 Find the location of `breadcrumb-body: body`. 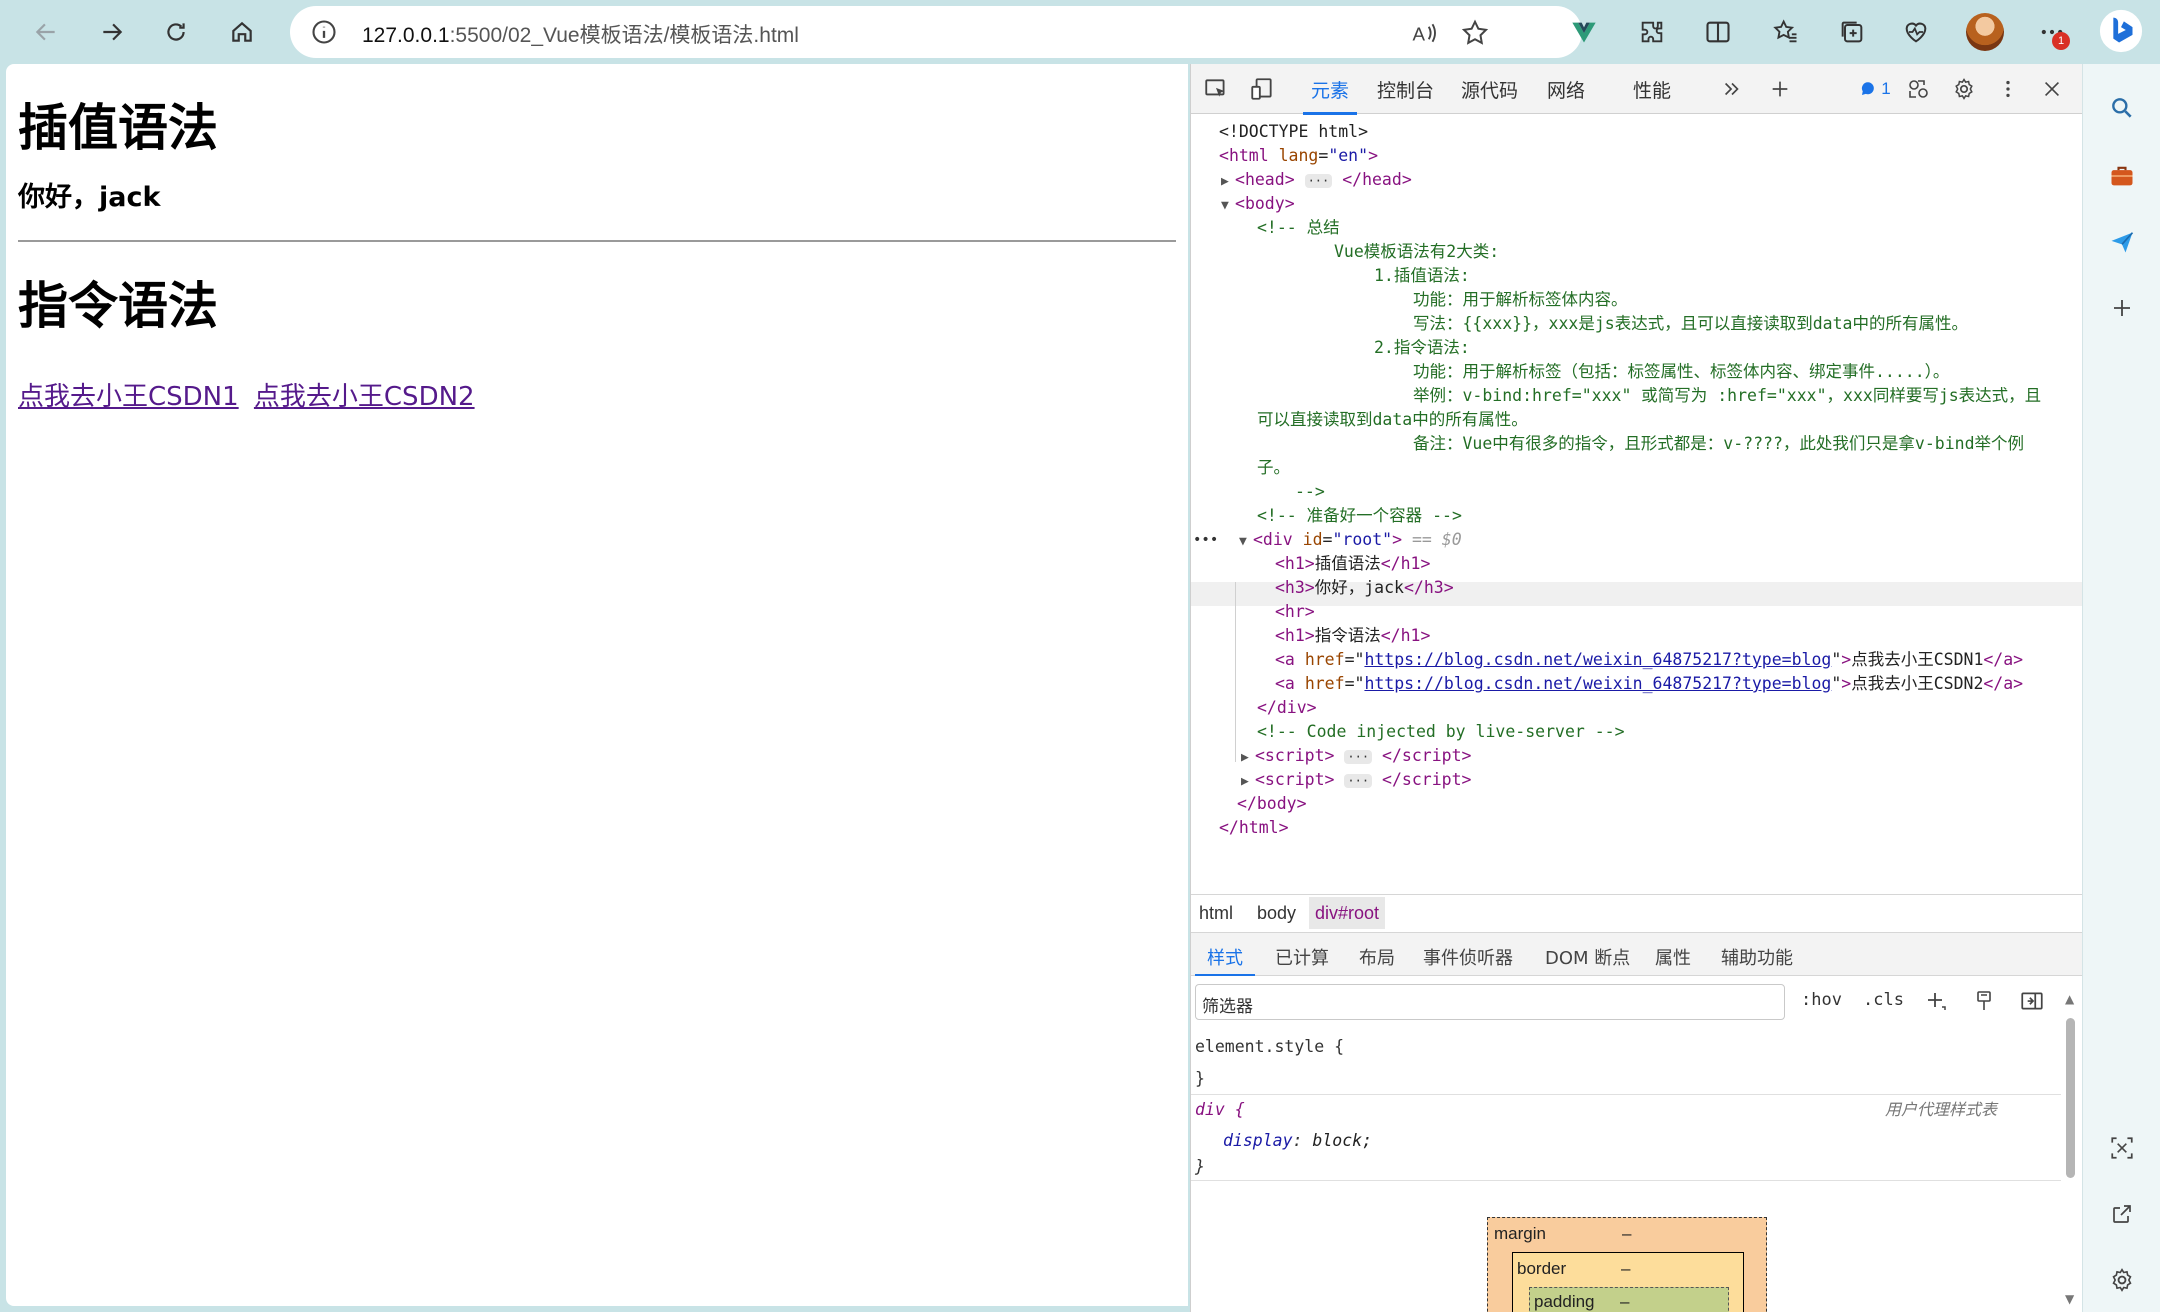

breadcrumb-body: body is located at coordinates (1276, 913).